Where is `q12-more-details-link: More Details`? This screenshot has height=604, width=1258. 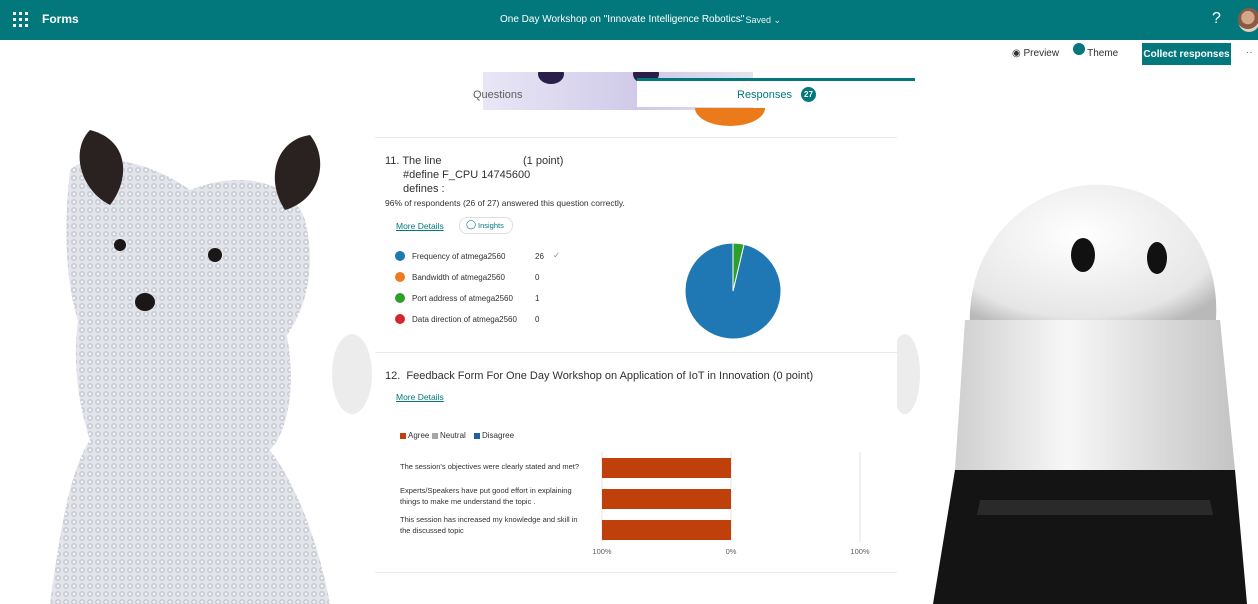
q12-more-details-link: More Details is located at coordinates (420, 397).